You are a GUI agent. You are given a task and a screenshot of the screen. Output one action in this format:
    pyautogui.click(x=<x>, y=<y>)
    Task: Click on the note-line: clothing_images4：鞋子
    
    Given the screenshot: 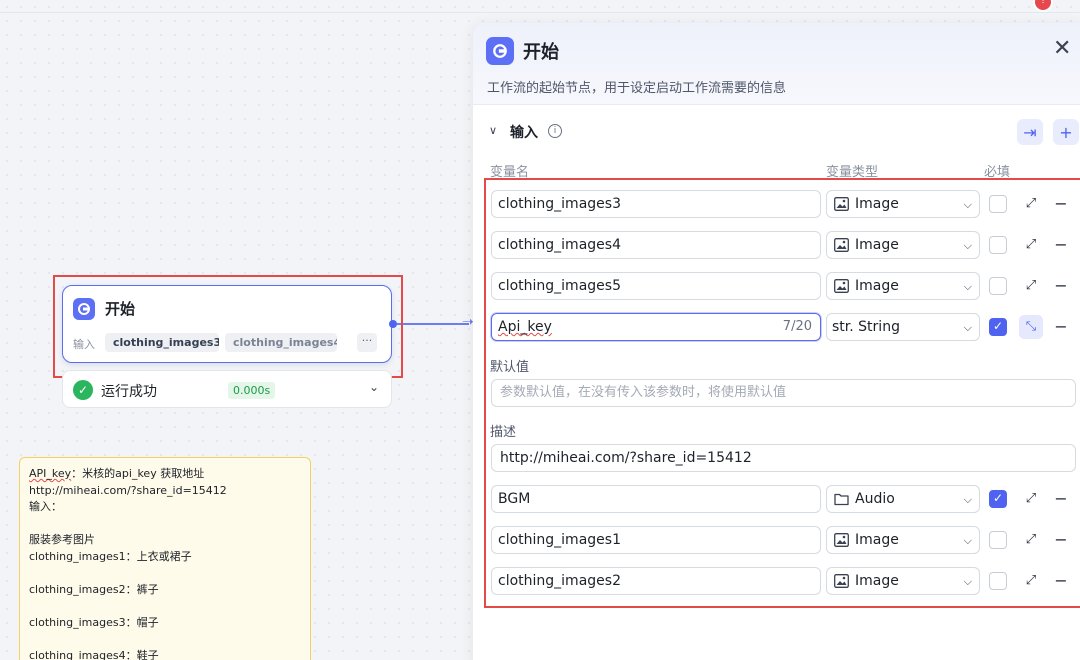 What is the action you would take?
    pyautogui.click(x=94, y=654)
    